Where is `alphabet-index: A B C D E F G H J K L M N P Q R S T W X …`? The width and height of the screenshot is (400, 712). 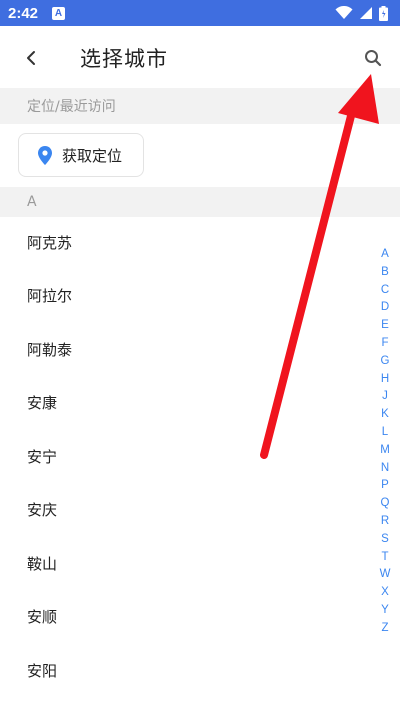
alphabet-index: A B C D E F G H J K L M N P Q R S T W X … is located at coordinates (385, 442).